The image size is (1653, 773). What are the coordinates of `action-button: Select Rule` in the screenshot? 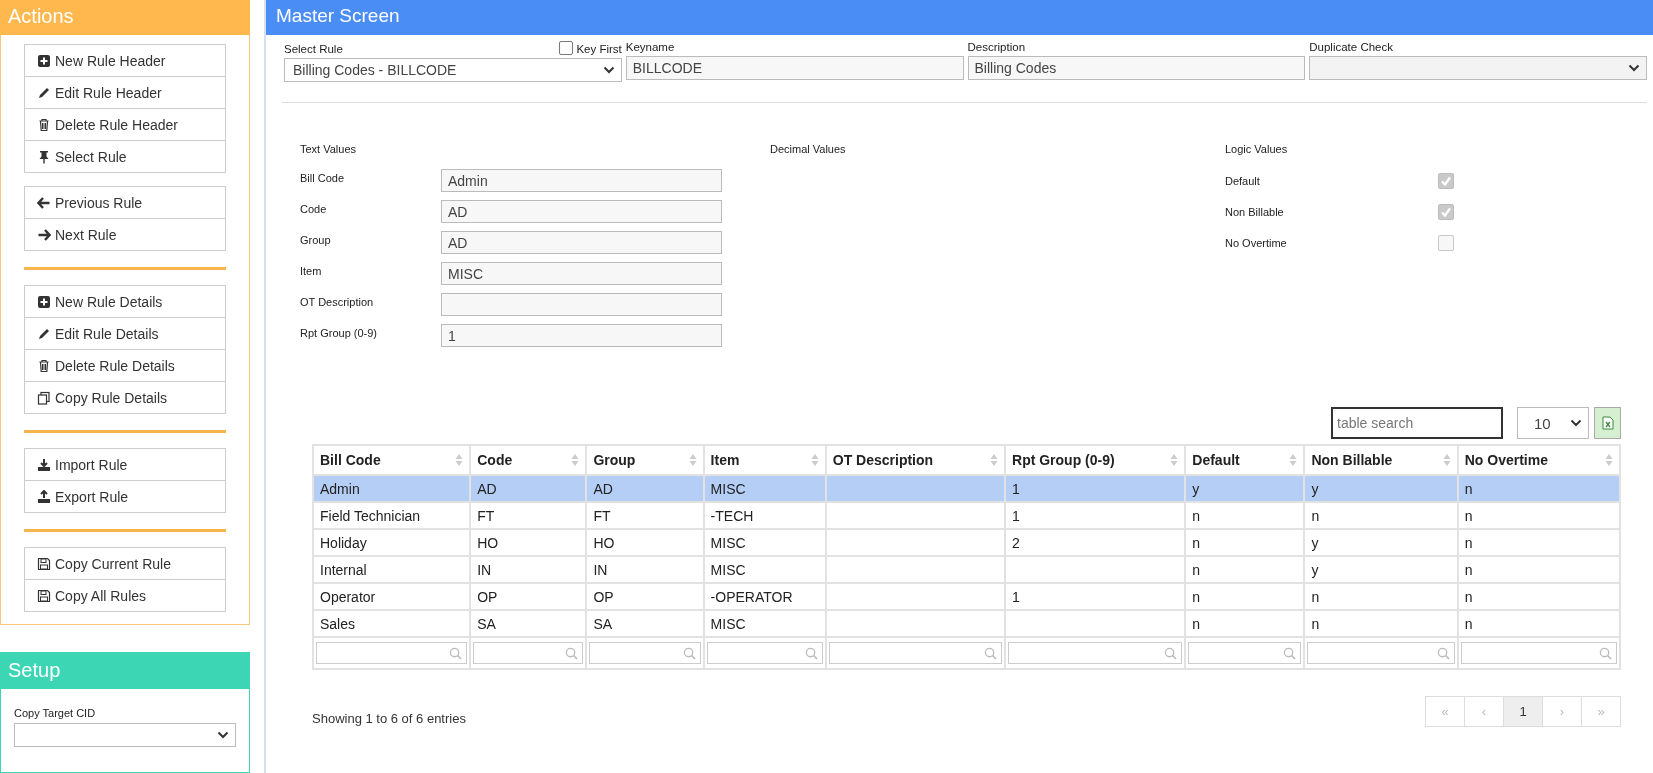 It's located at (125, 156).